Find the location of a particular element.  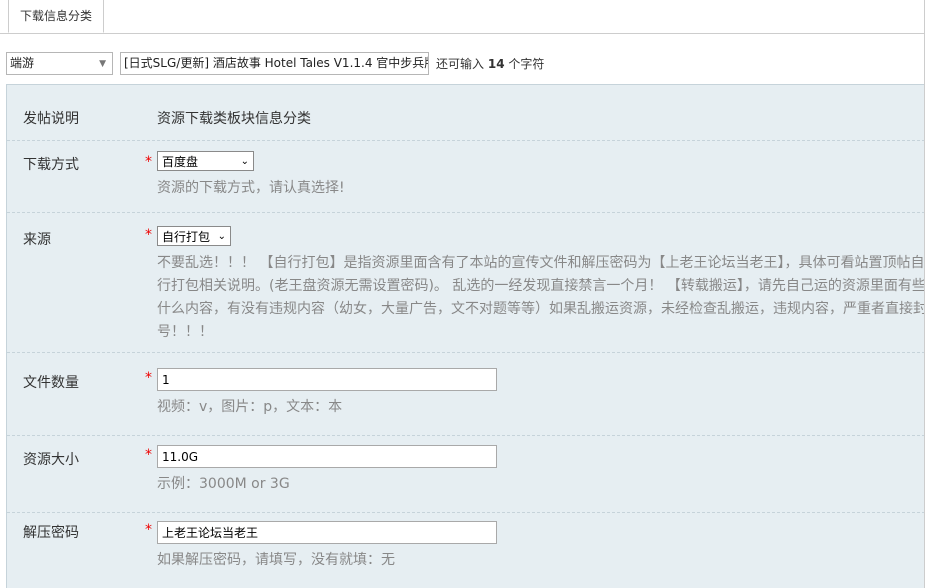

file-count-input: 1 is located at coordinates (327, 379).